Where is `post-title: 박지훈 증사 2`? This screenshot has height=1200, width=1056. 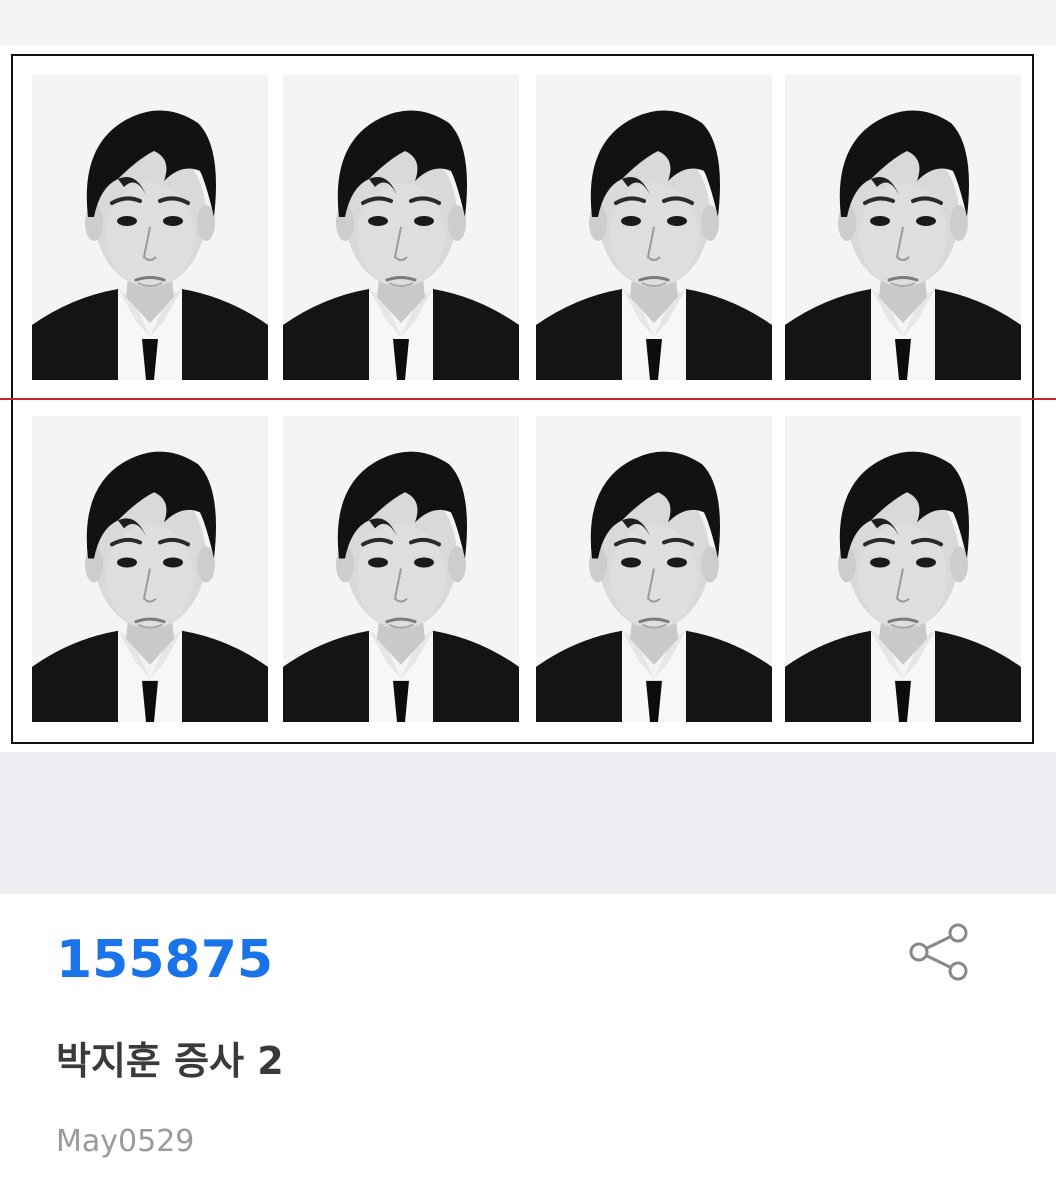
post-title: 박지훈 증사 2 is located at coordinates (170, 1061).